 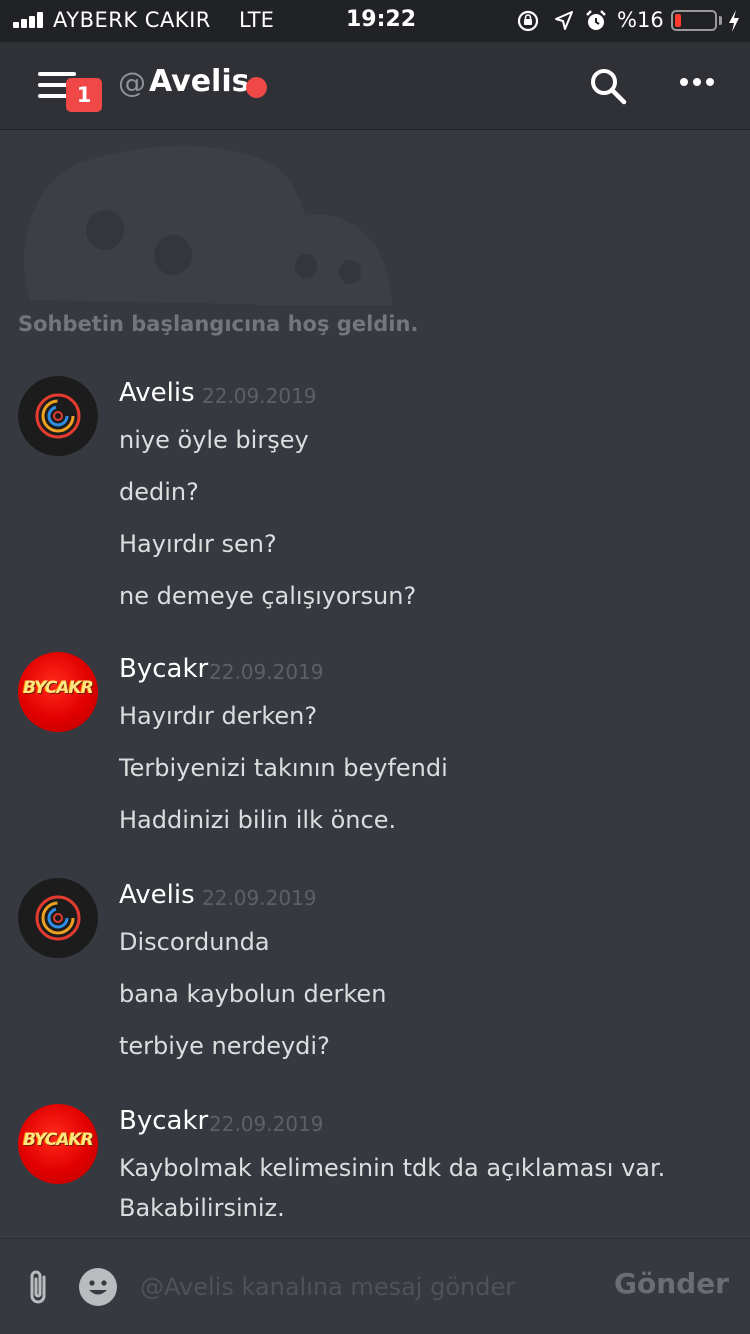 I want to click on welcome-message: Sohbetin başlangıcına hoş geldin., so click(x=218, y=324).